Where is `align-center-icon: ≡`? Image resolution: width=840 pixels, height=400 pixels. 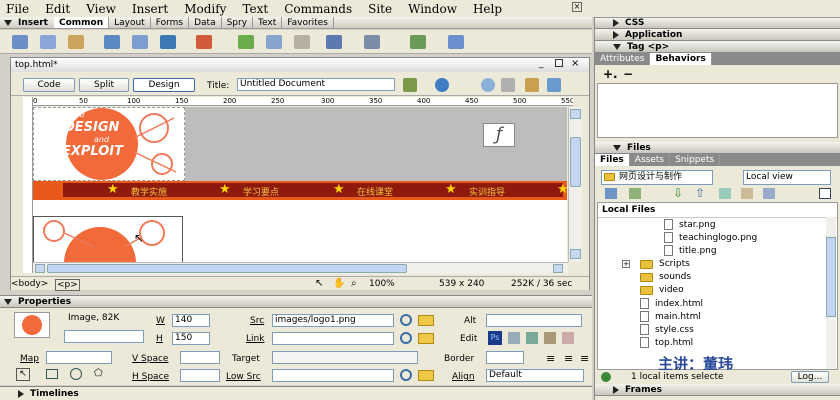 align-center-icon: ≡ is located at coordinates (568, 358).